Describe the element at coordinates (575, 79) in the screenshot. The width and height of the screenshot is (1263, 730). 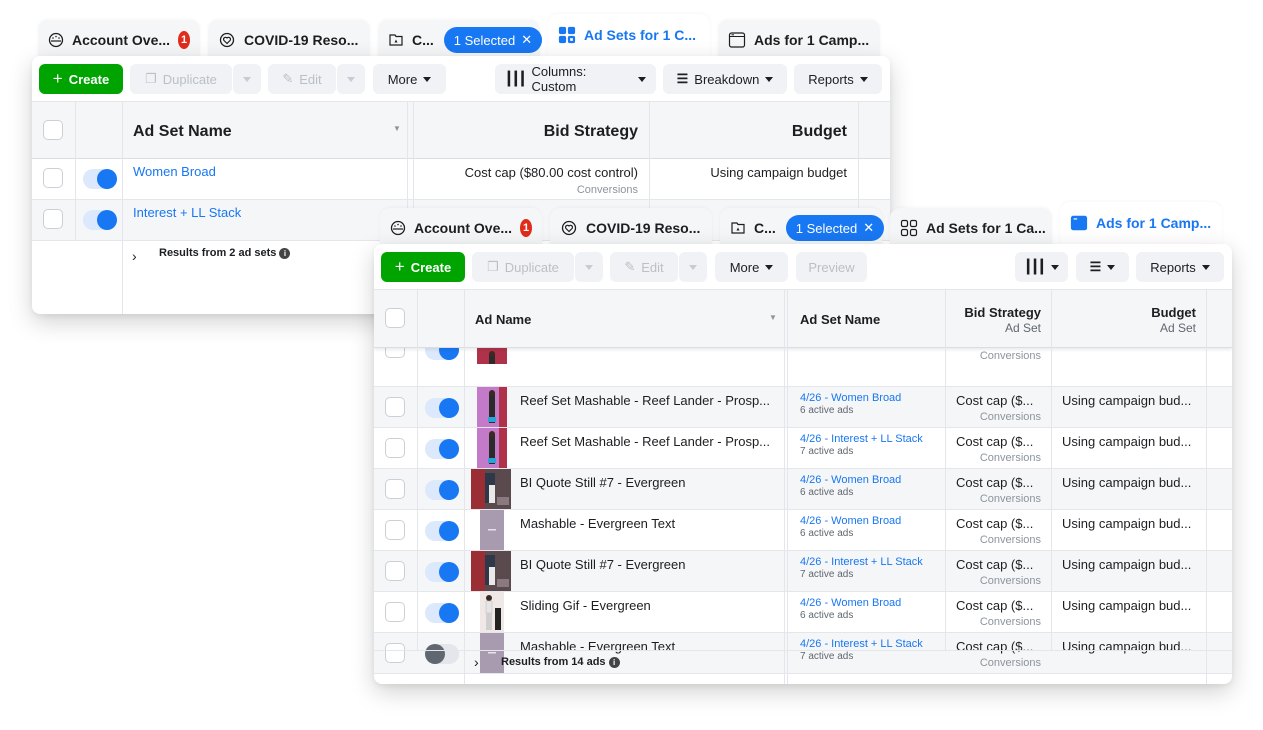
I see `columns-button: ┃┃┃ Columns: Custom` at that location.